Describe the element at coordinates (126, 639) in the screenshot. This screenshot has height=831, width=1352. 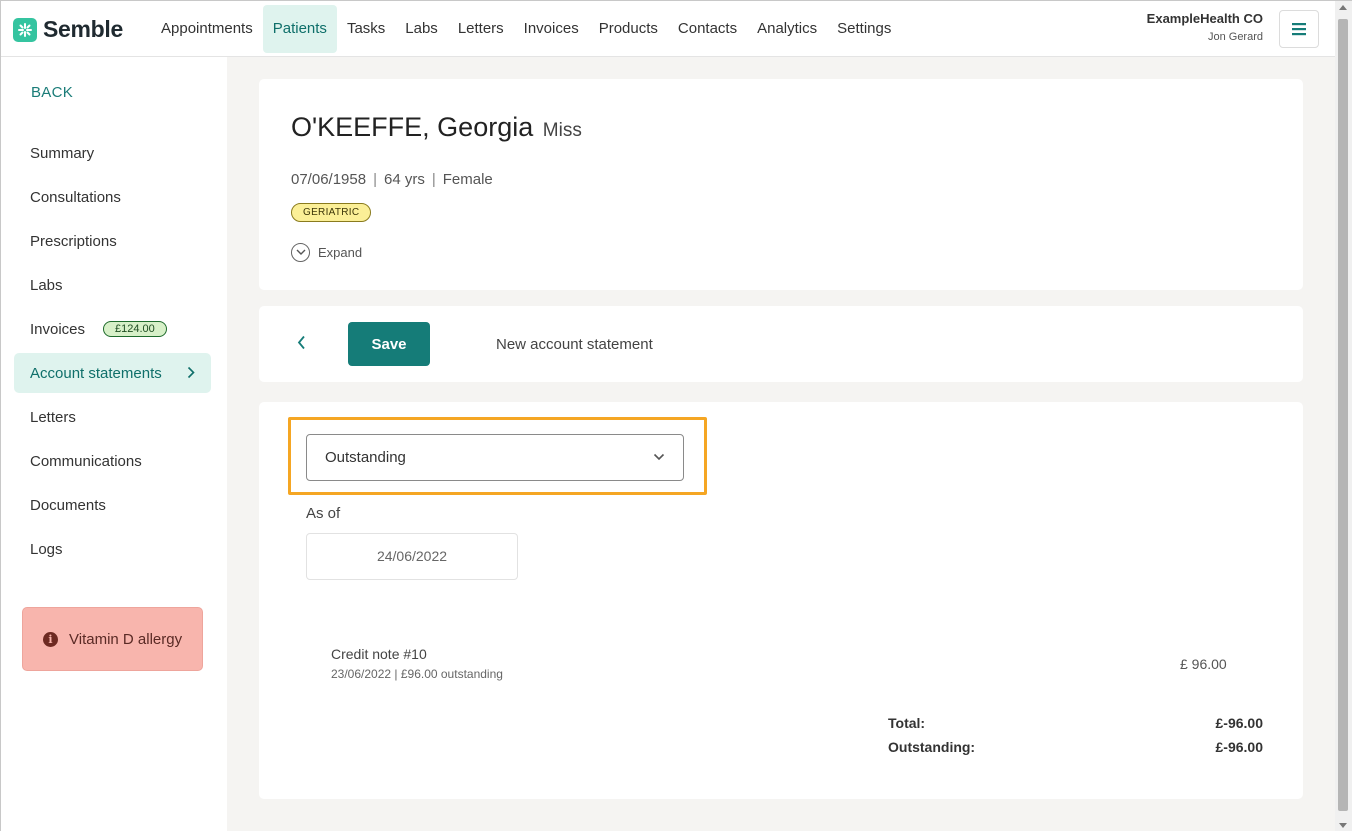
I see `allergy-alert-text: Vitamin D allergy` at that location.